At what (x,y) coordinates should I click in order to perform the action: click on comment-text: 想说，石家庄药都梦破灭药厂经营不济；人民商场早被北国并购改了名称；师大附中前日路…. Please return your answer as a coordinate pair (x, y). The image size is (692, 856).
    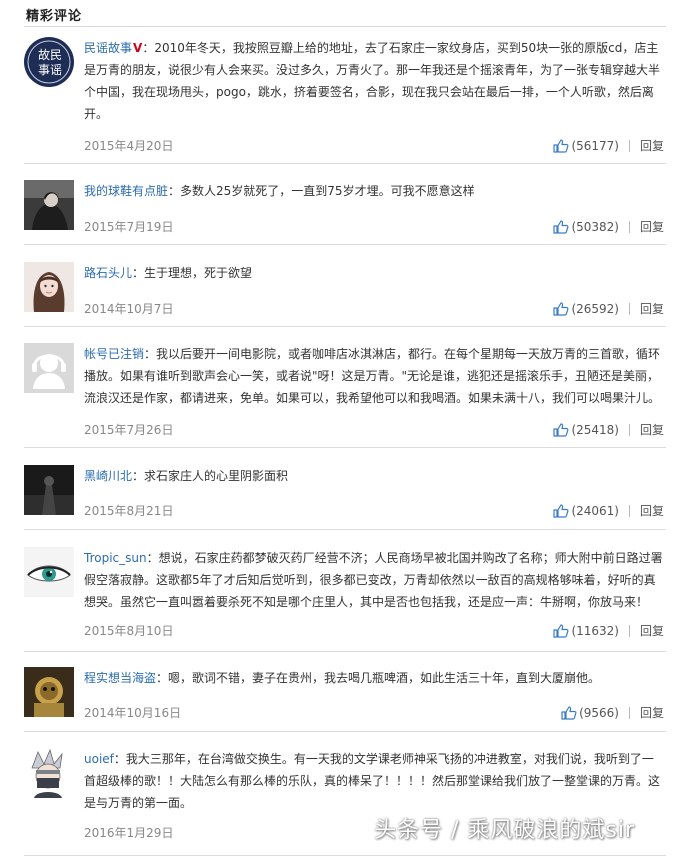
    Looking at the image, I should click on (373, 580).